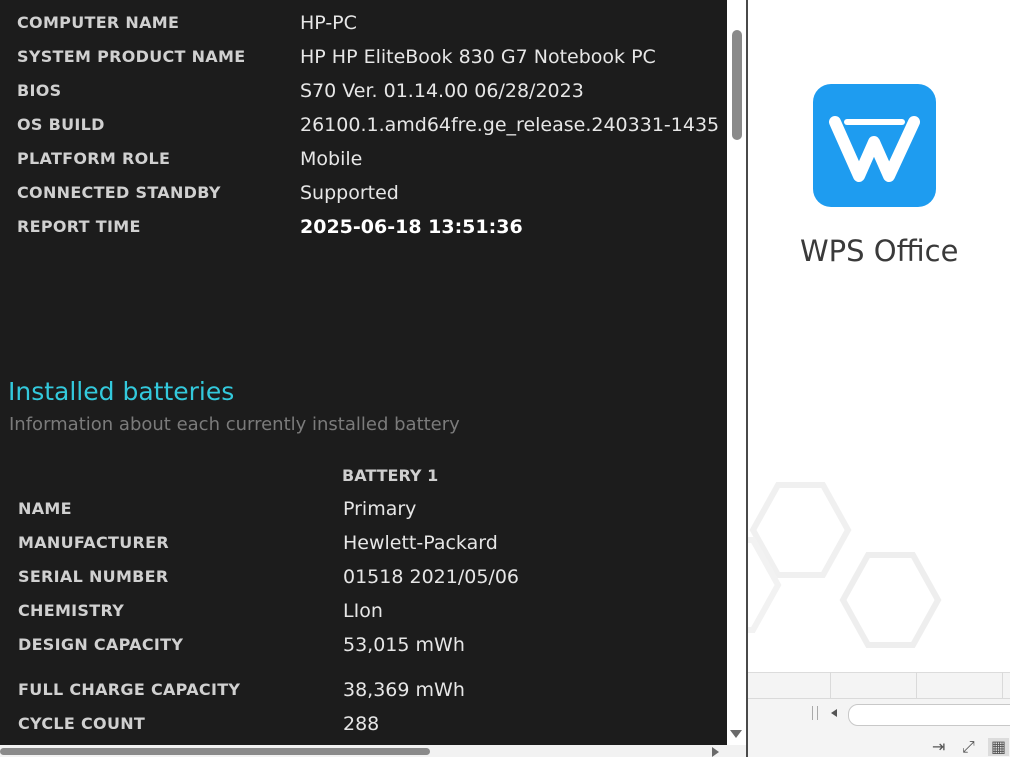 The image size is (1010, 757). What do you see at coordinates (129, 689) in the screenshot?
I see `battery-label: FULL CHARGE CAPACITY` at bounding box center [129, 689].